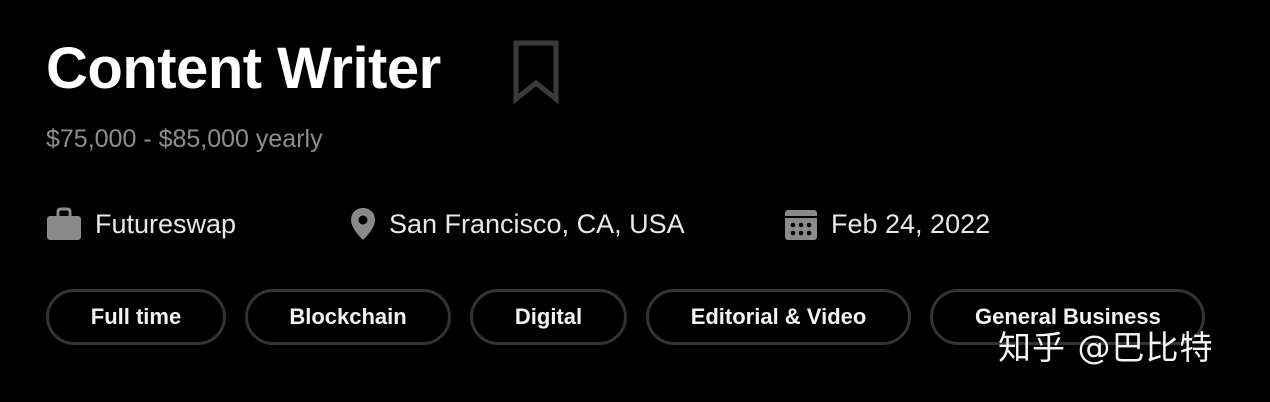  I want to click on bookmark-icon, so click(536, 72).